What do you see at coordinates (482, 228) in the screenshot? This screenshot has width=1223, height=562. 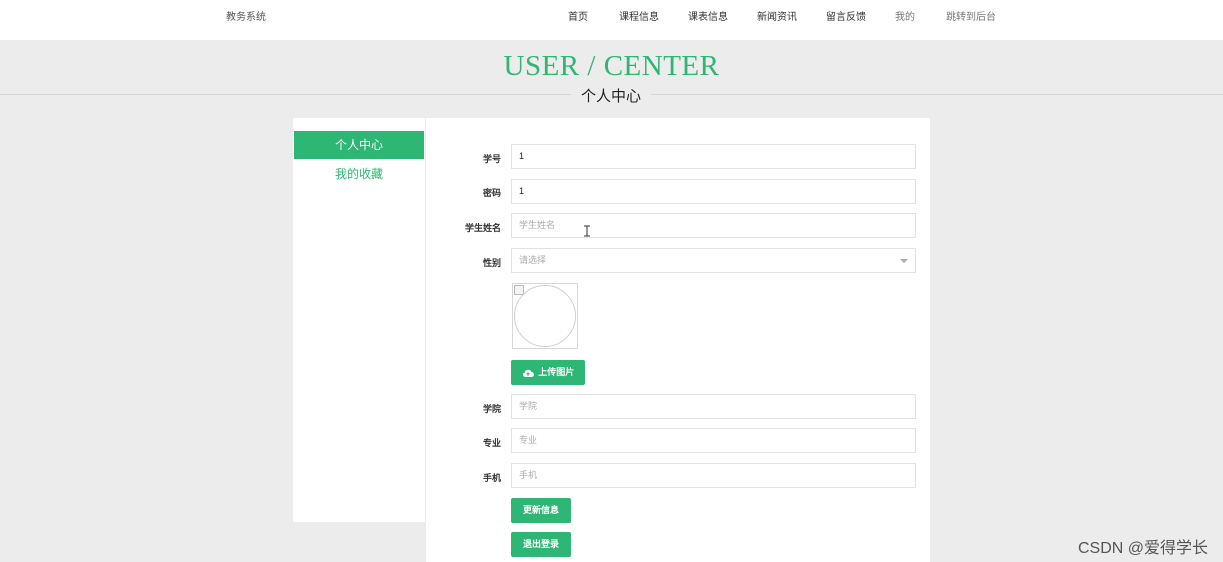 I see `student-name-label: 学生姓名` at bounding box center [482, 228].